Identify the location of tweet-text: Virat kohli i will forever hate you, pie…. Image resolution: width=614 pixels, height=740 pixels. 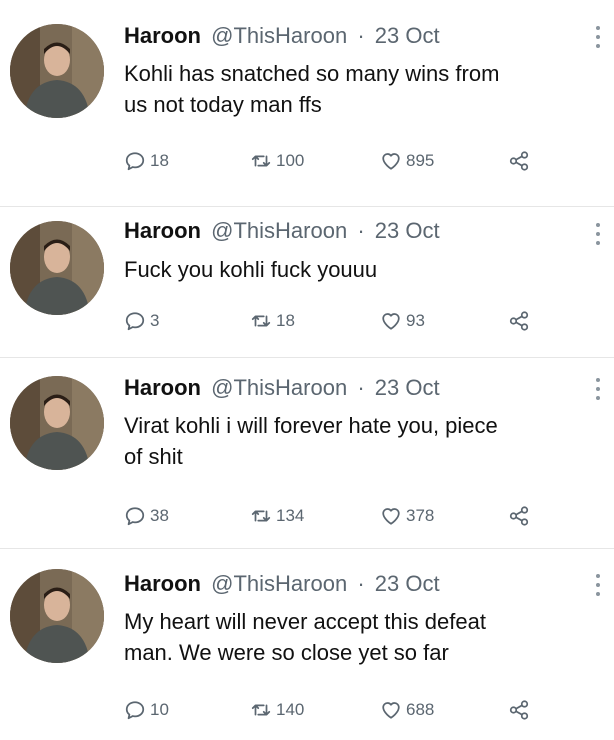
(311, 441).